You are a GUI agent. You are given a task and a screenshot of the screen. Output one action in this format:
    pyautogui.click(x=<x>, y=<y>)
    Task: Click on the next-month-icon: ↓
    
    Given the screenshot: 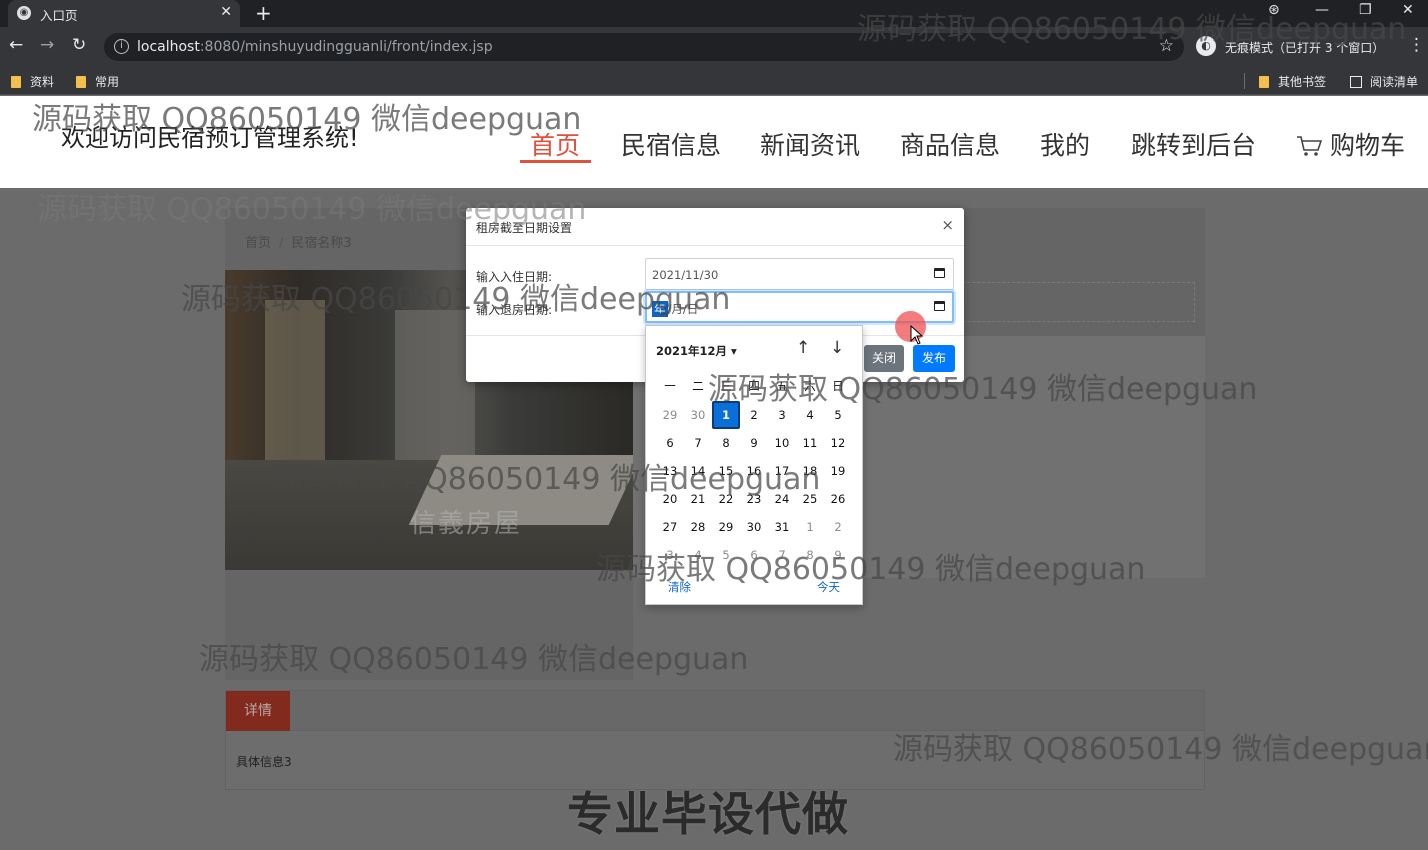 What is the action you would take?
    pyautogui.click(x=837, y=348)
    